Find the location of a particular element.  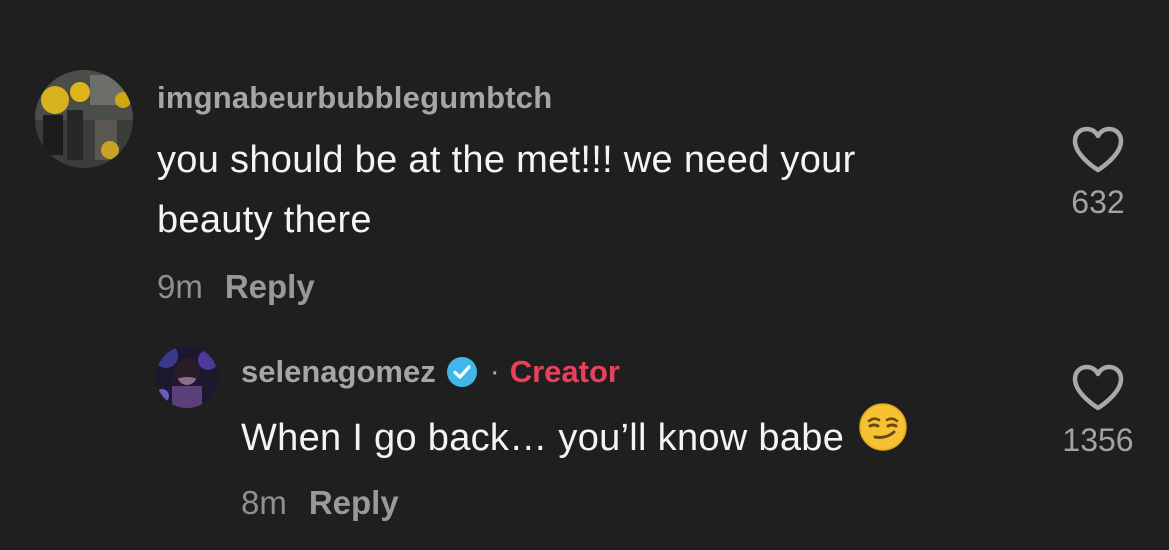

like-button: 632 is located at coordinates (1098, 173).